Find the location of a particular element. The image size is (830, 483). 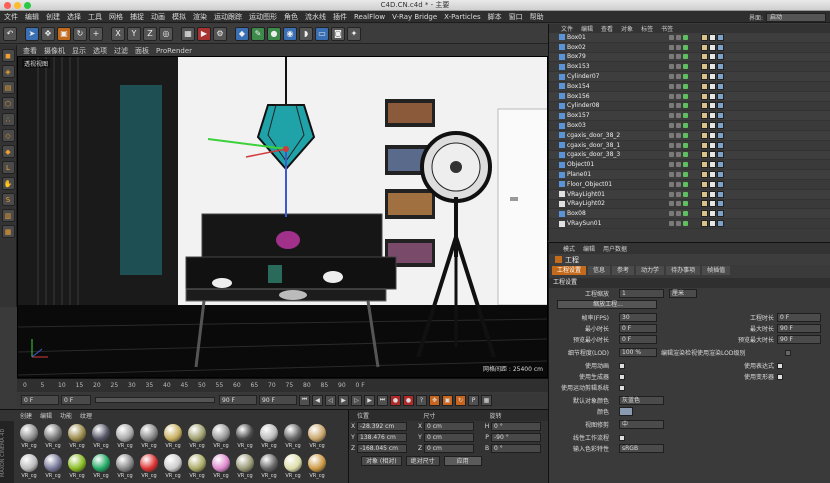

object-name: Box79 is located at coordinates (617, 56).